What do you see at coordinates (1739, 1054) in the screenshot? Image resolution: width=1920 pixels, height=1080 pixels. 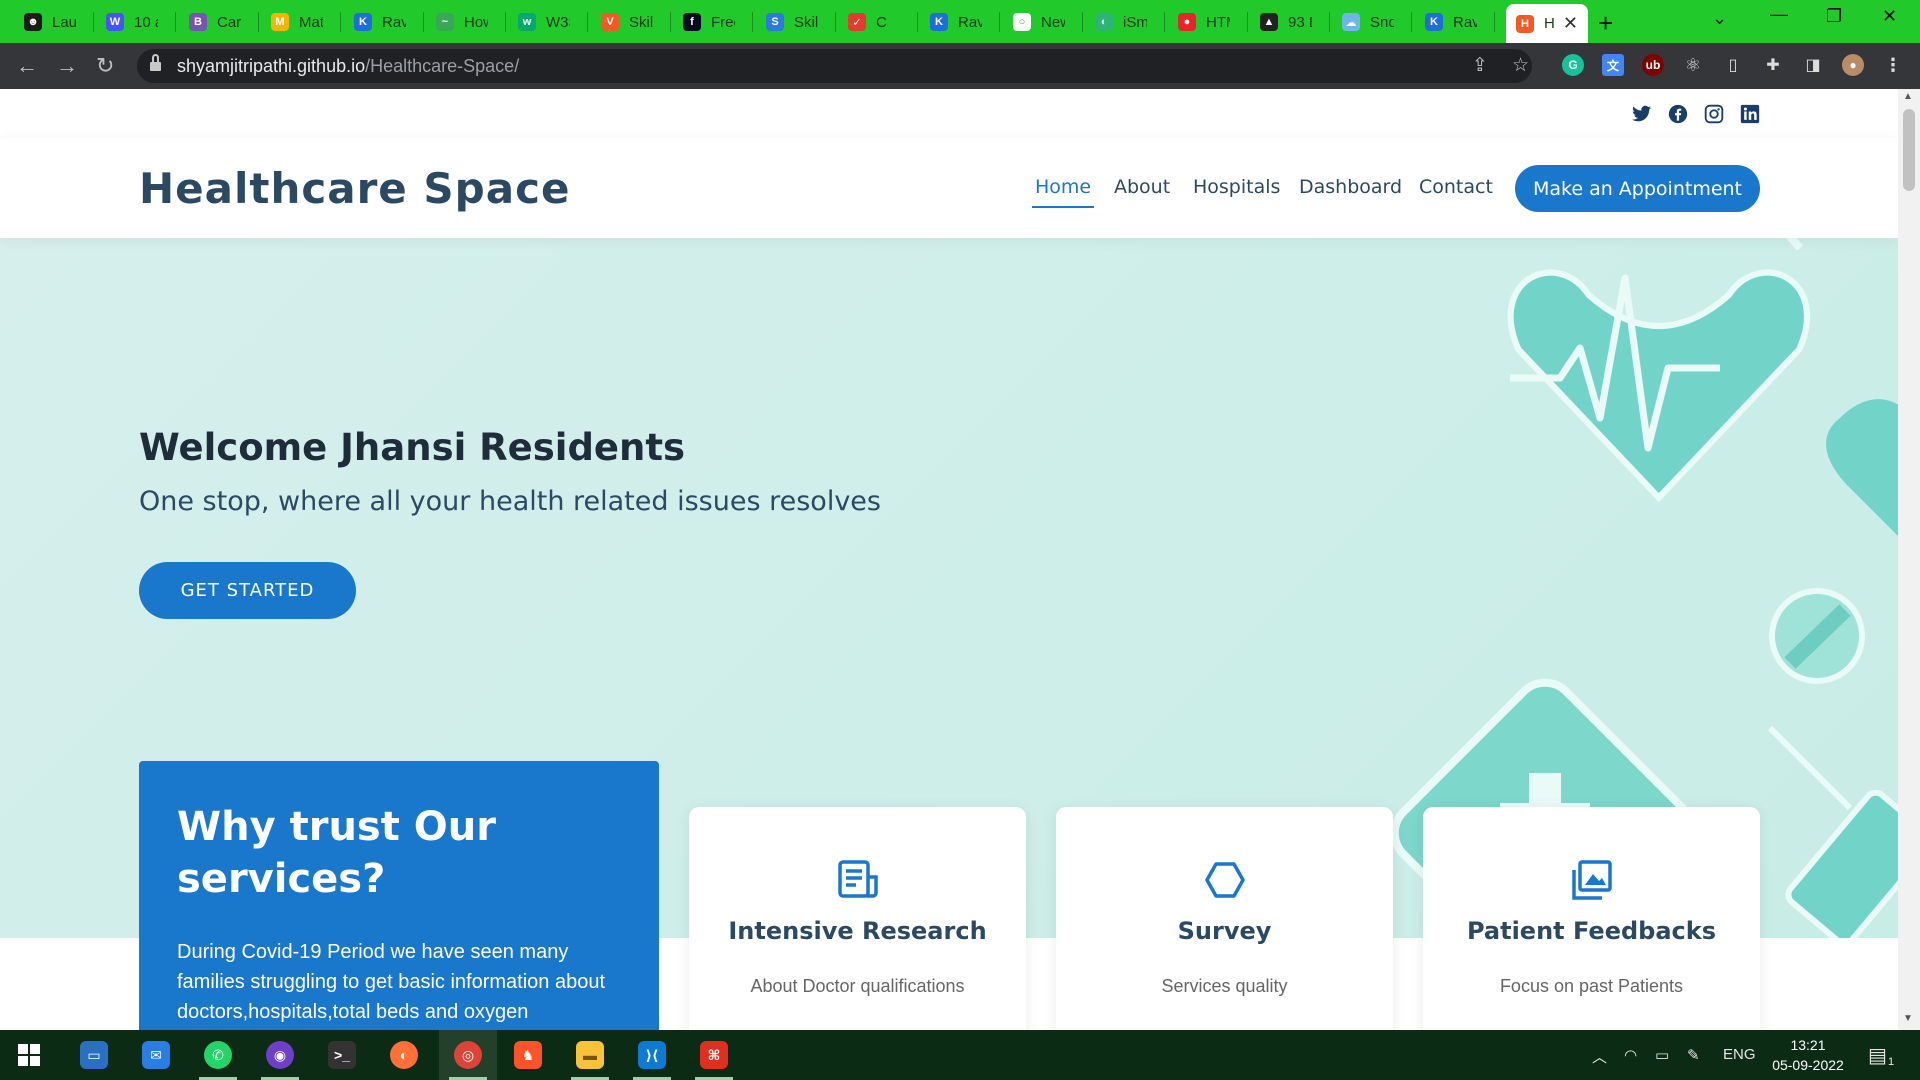 I see `language-indicator: ENG` at bounding box center [1739, 1054].